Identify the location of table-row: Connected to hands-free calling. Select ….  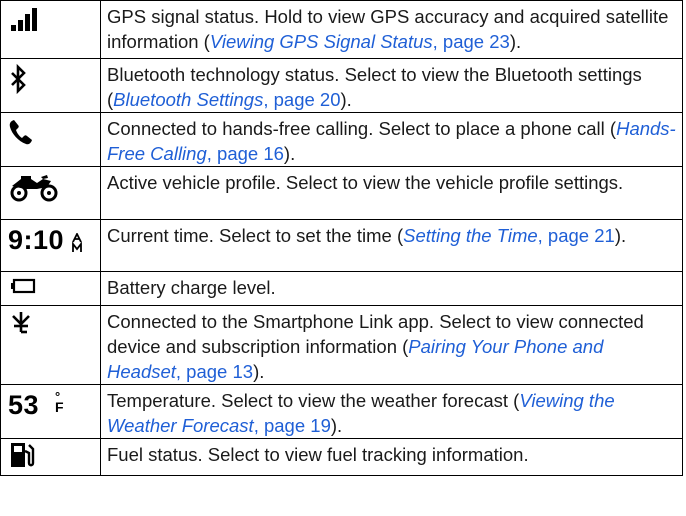
(341, 139).